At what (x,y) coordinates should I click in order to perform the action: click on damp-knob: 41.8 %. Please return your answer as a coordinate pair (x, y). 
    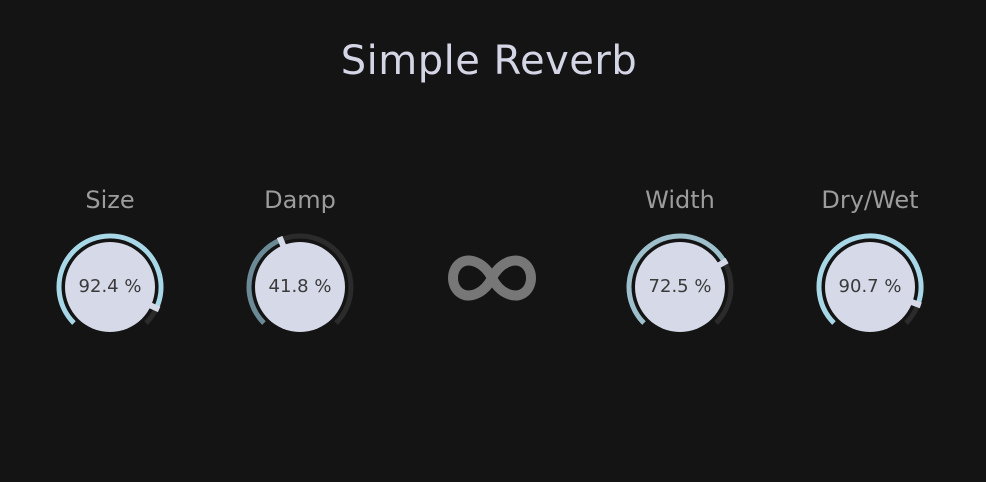
    Looking at the image, I should click on (300, 287).